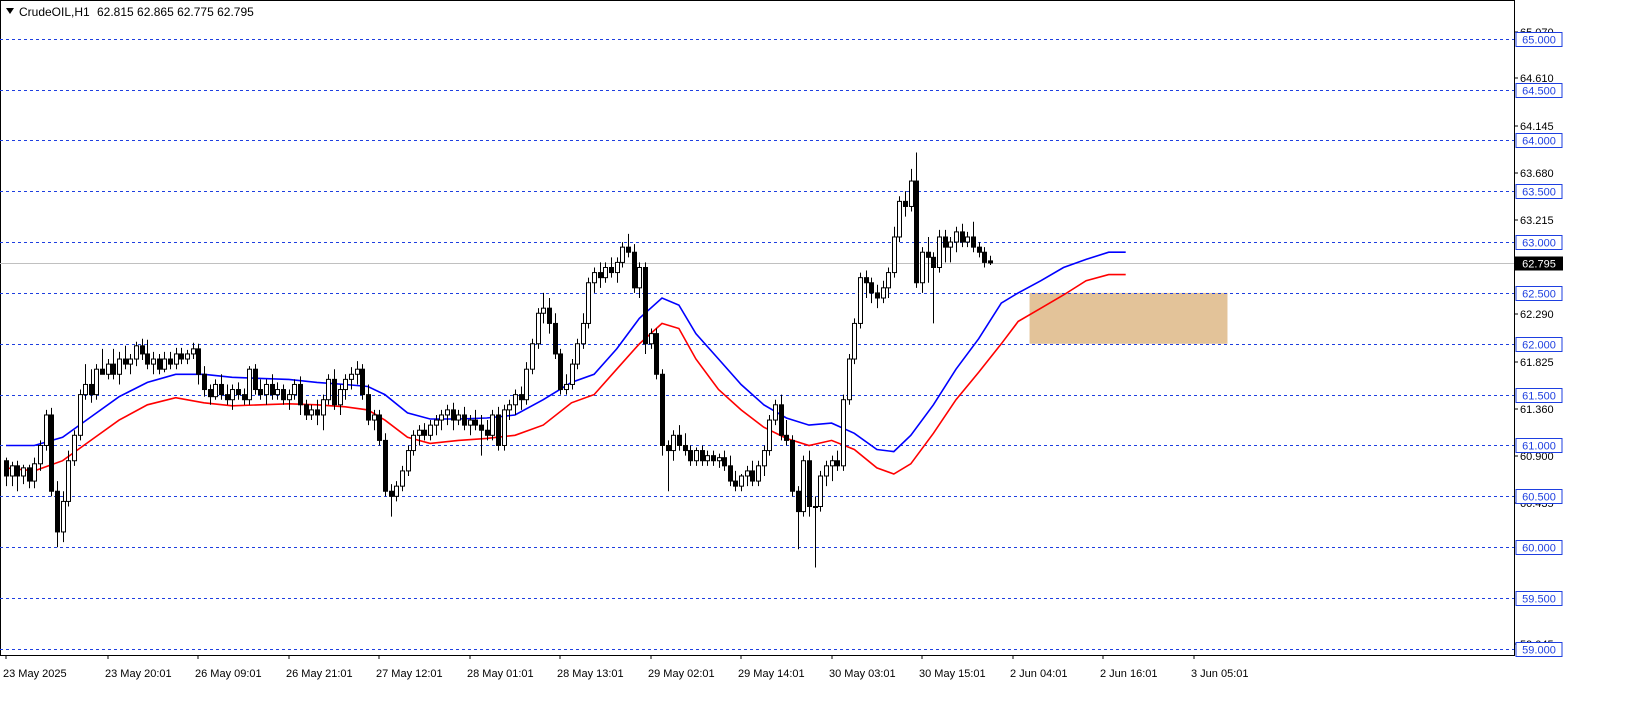  Describe the element at coordinates (862, 674) in the screenshot. I see `time-tick-label: 30 May 03:01` at that location.